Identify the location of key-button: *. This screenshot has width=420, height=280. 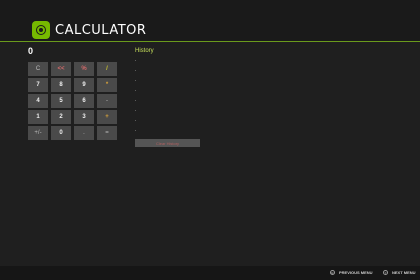
(107, 85).